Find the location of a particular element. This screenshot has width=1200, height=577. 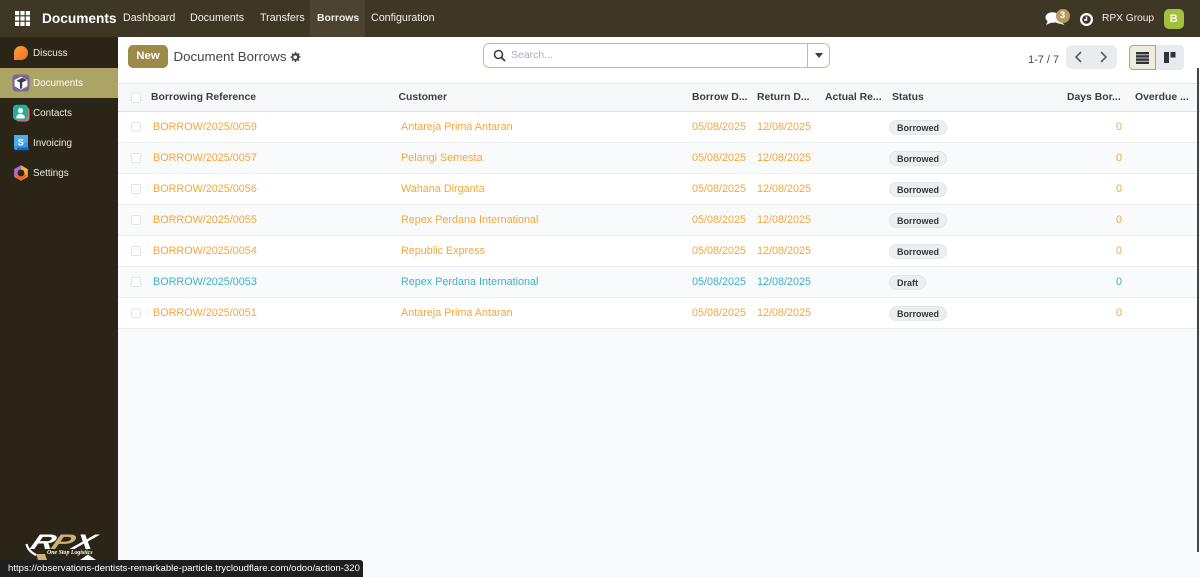

svg-text: S is located at coordinates (20, 143).